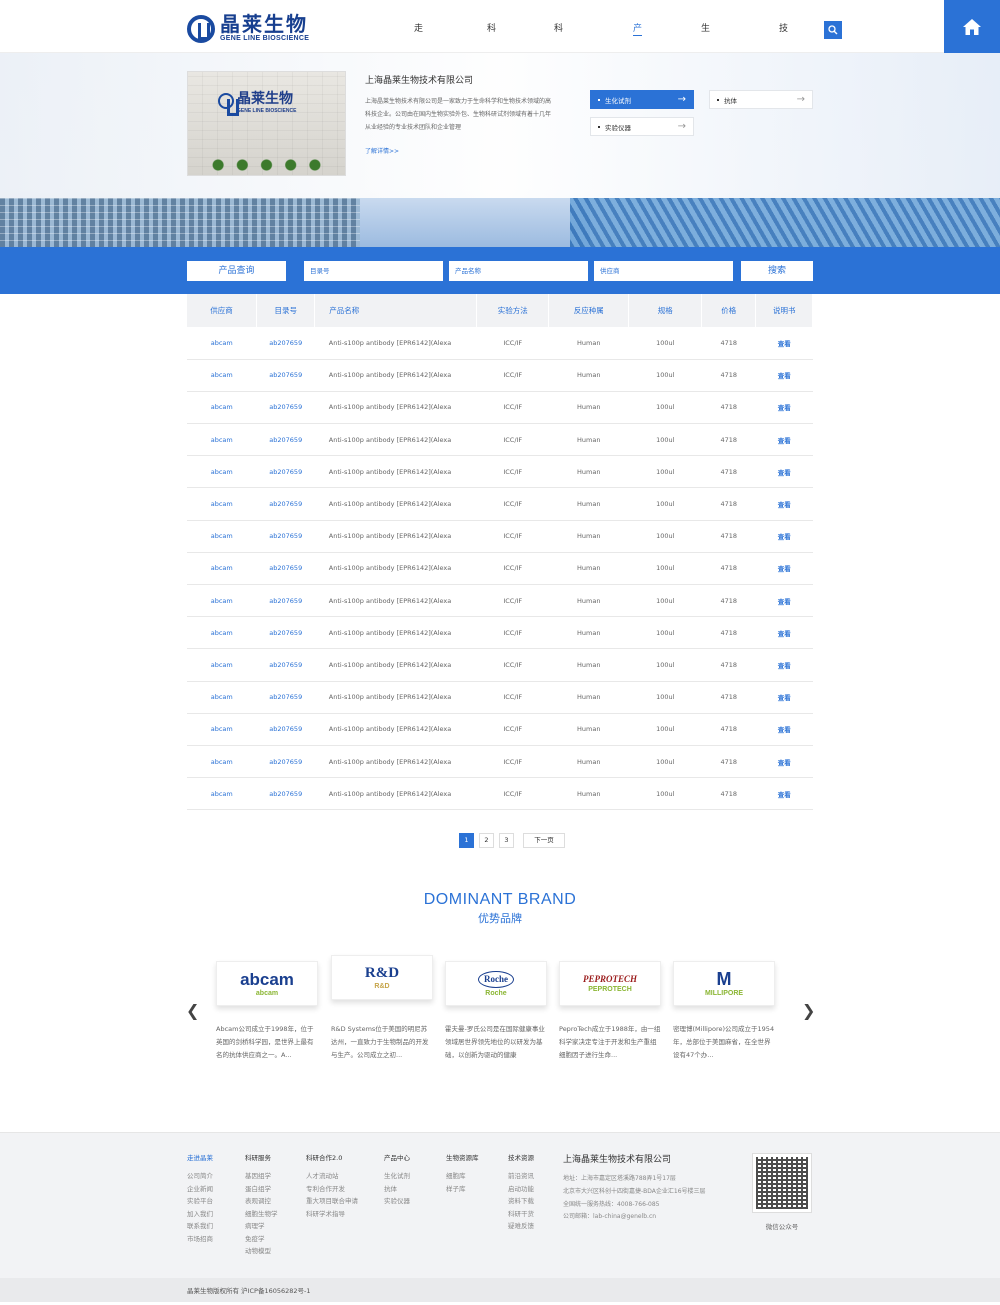 Image resolution: width=1000 pixels, height=1305 pixels. I want to click on nav-about: 走进晶莱, so click(418, 104).